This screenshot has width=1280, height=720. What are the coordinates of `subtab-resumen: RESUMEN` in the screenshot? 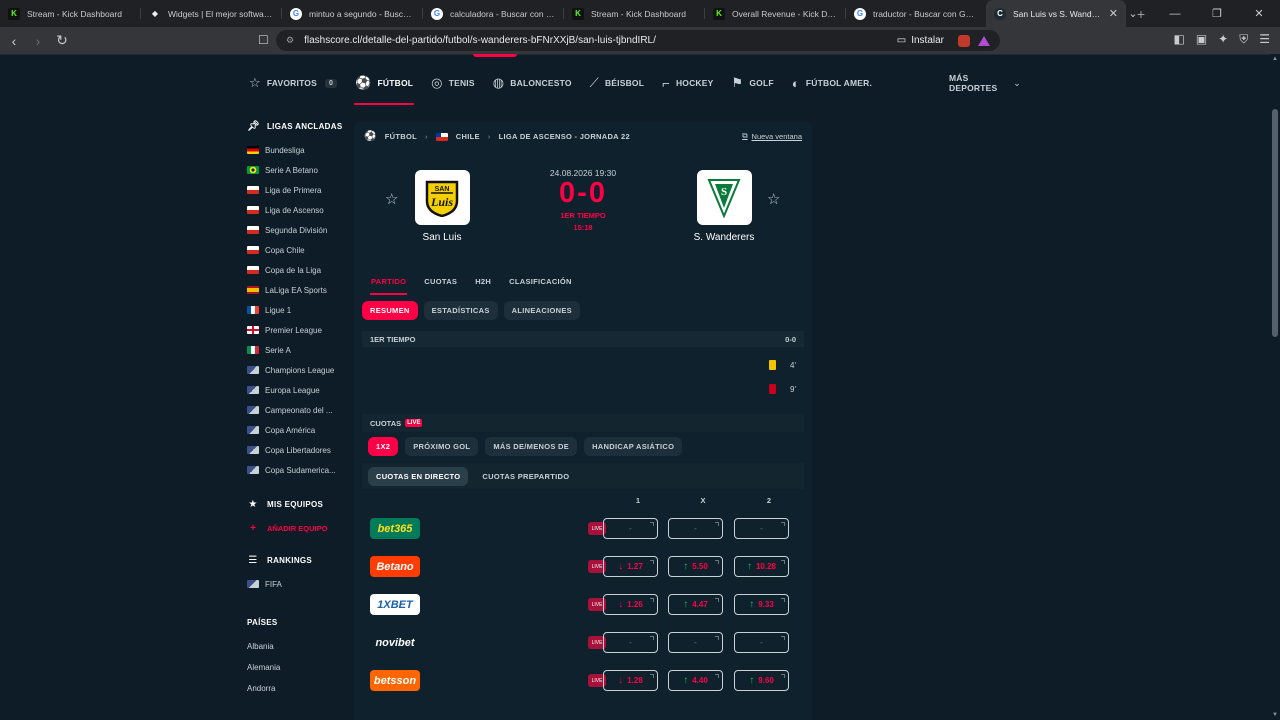 It's located at (390, 310).